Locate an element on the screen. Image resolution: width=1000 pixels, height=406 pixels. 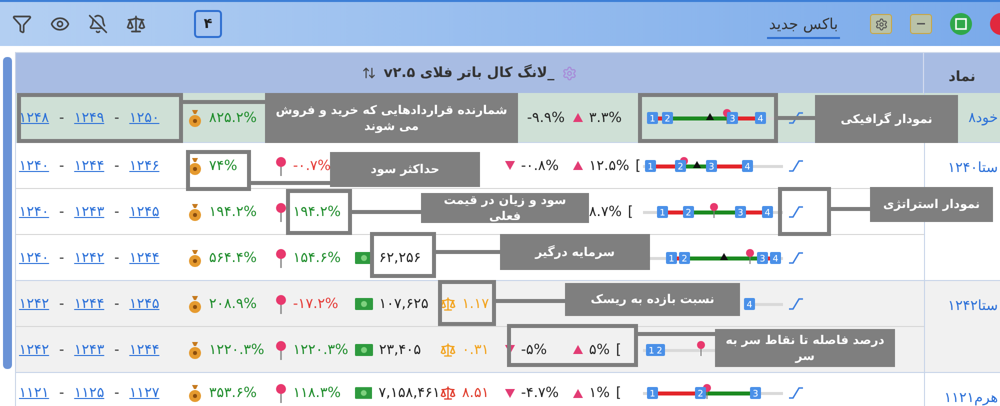
reward-risk: ۱.۱۷ is located at coordinates (476, 304).